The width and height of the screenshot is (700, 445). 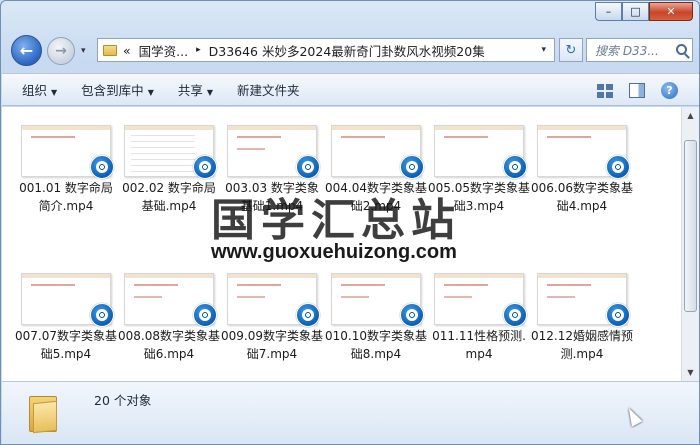 What do you see at coordinates (690, 115) in the screenshot?
I see `scroll-up-button: ▲` at bounding box center [690, 115].